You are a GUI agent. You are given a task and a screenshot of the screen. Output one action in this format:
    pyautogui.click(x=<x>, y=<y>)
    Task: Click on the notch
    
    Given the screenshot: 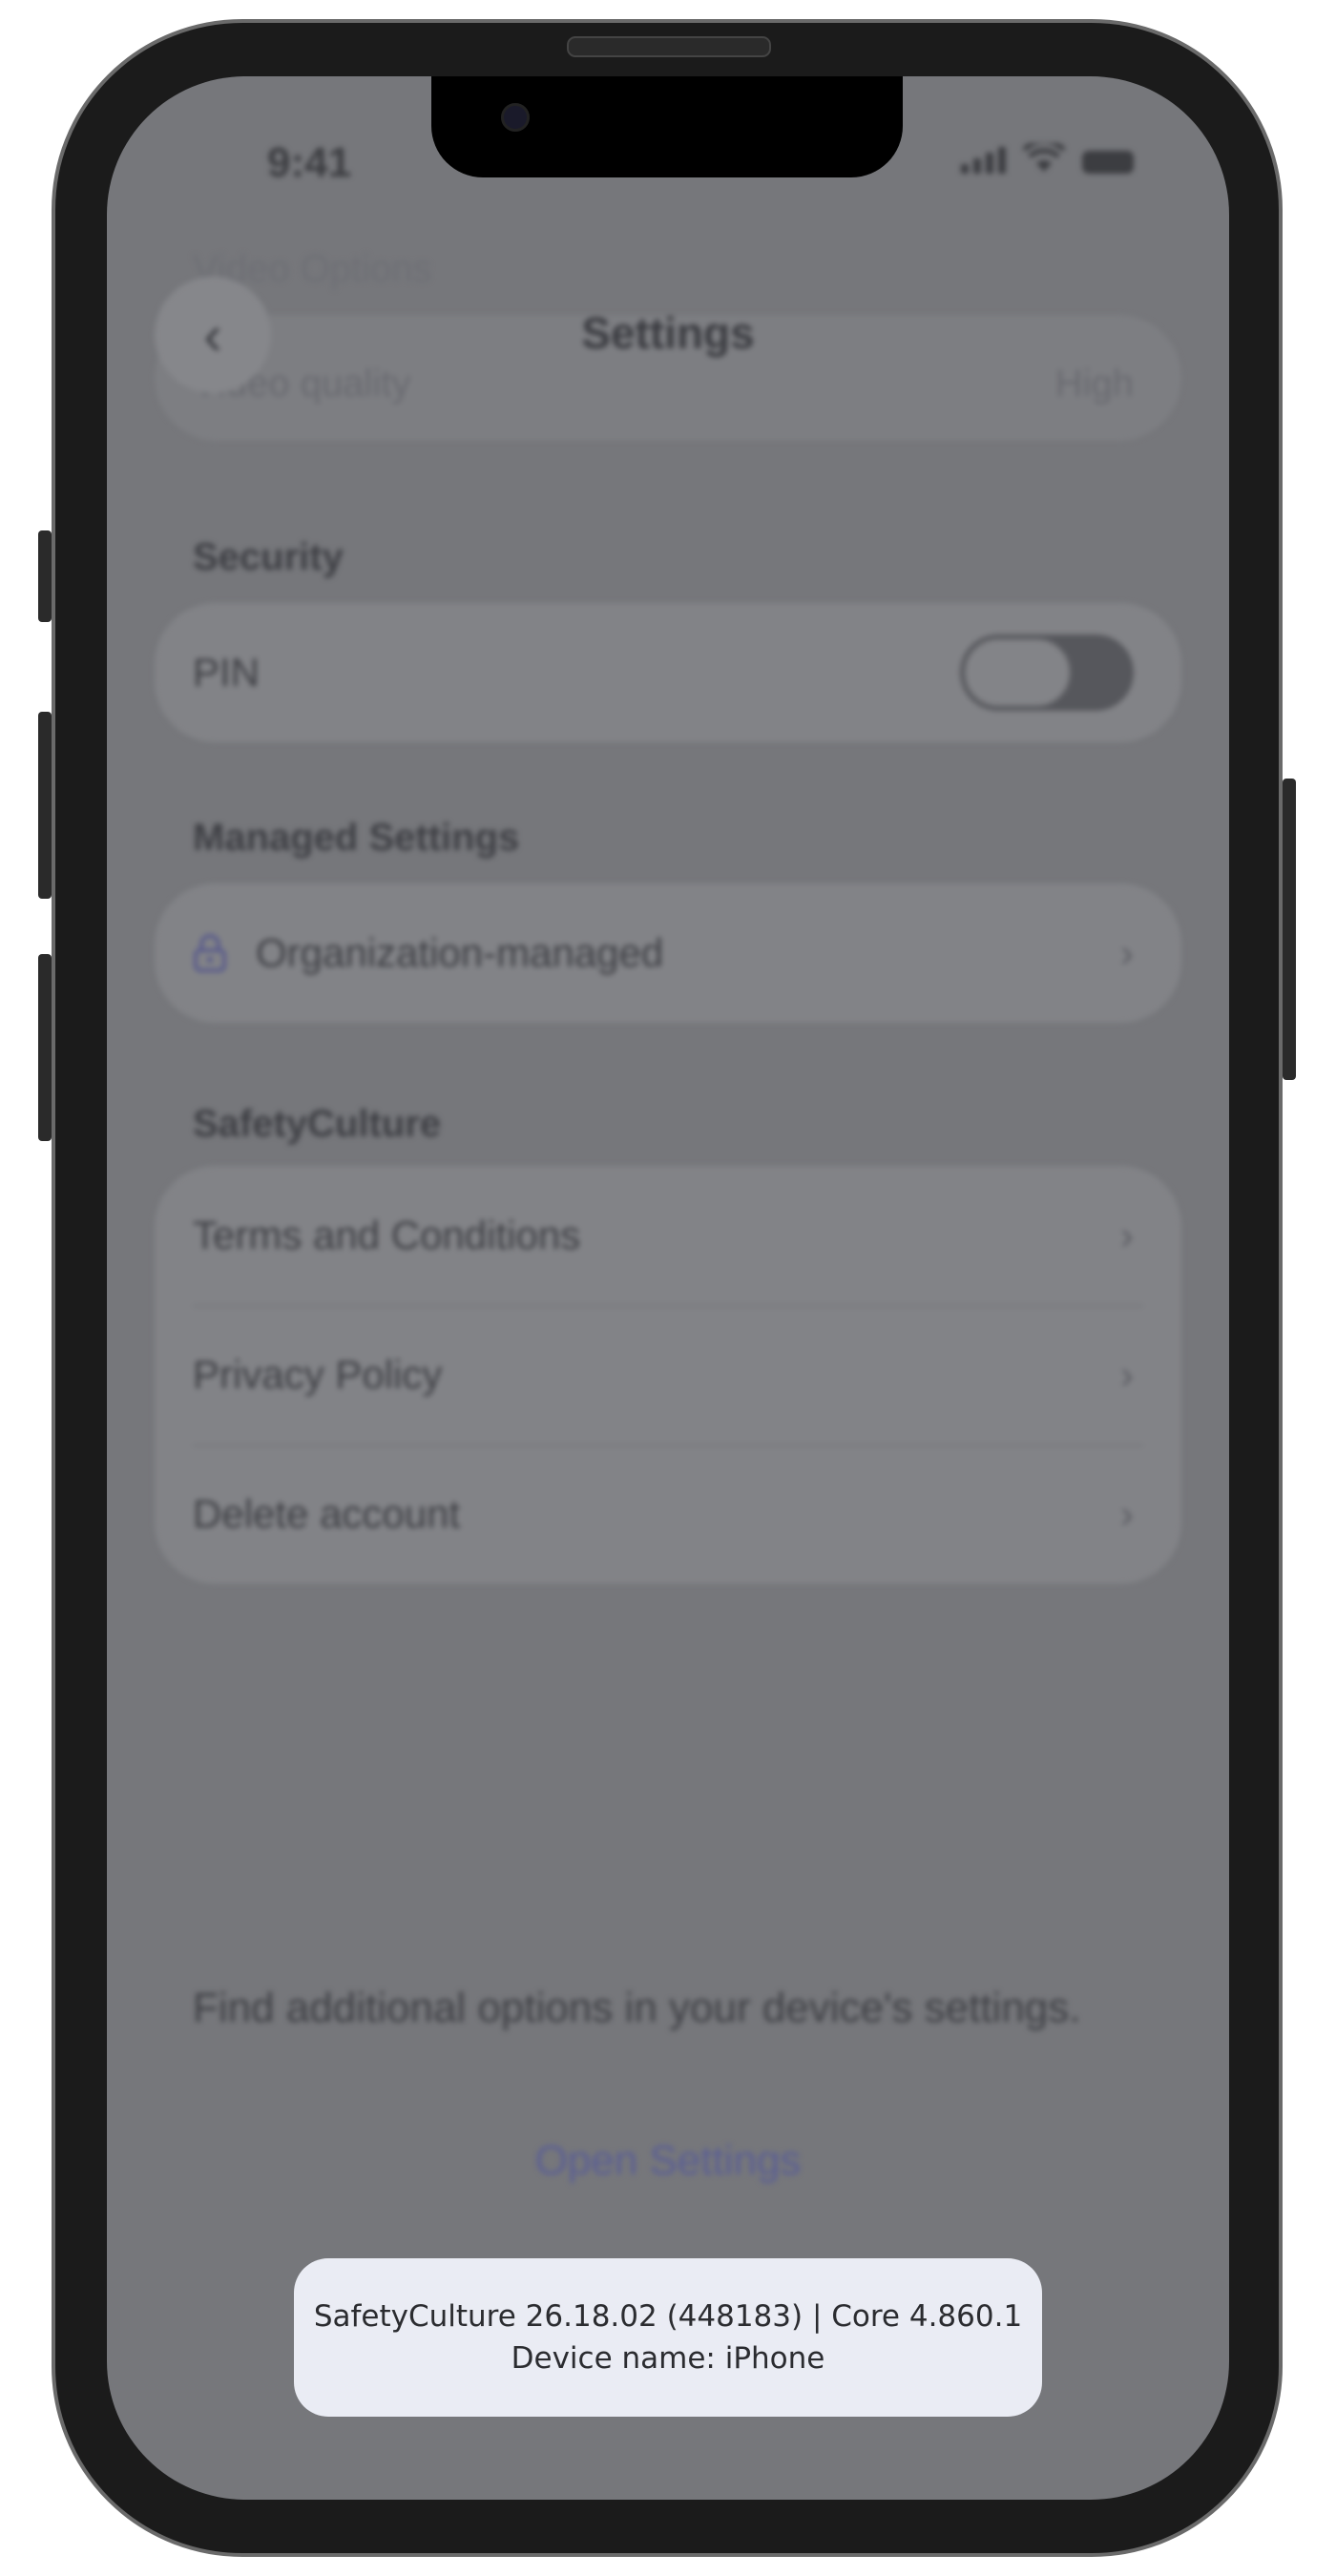 What is the action you would take?
    pyautogui.click(x=667, y=126)
    